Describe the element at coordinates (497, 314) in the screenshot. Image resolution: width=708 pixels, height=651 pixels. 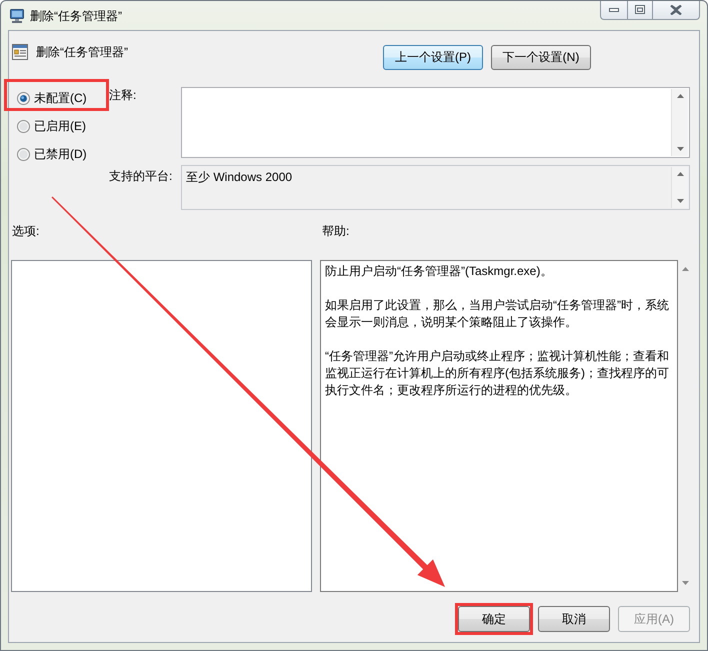
I see `help-paragraph: 如果启用了此设置，那么，当用户尝试启动“任务管理器”时，系统会显示一则消息，说明某个策略阻止了该操作。` at that location.